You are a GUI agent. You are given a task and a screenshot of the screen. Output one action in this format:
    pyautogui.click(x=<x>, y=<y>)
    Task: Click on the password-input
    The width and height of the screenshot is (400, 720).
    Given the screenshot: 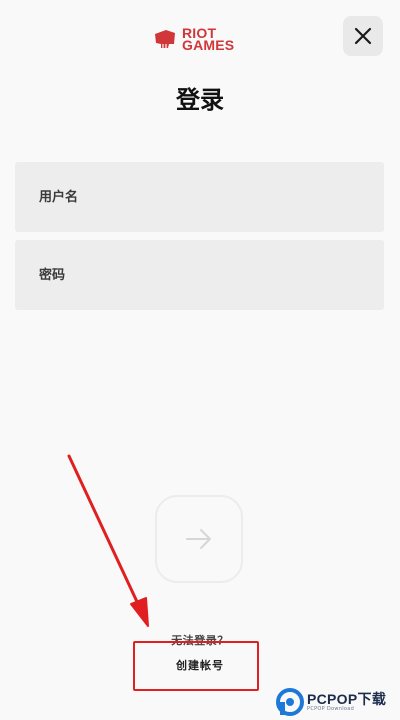 What is the action you would take?
    pyautogui.click(x=199, y=275)
    